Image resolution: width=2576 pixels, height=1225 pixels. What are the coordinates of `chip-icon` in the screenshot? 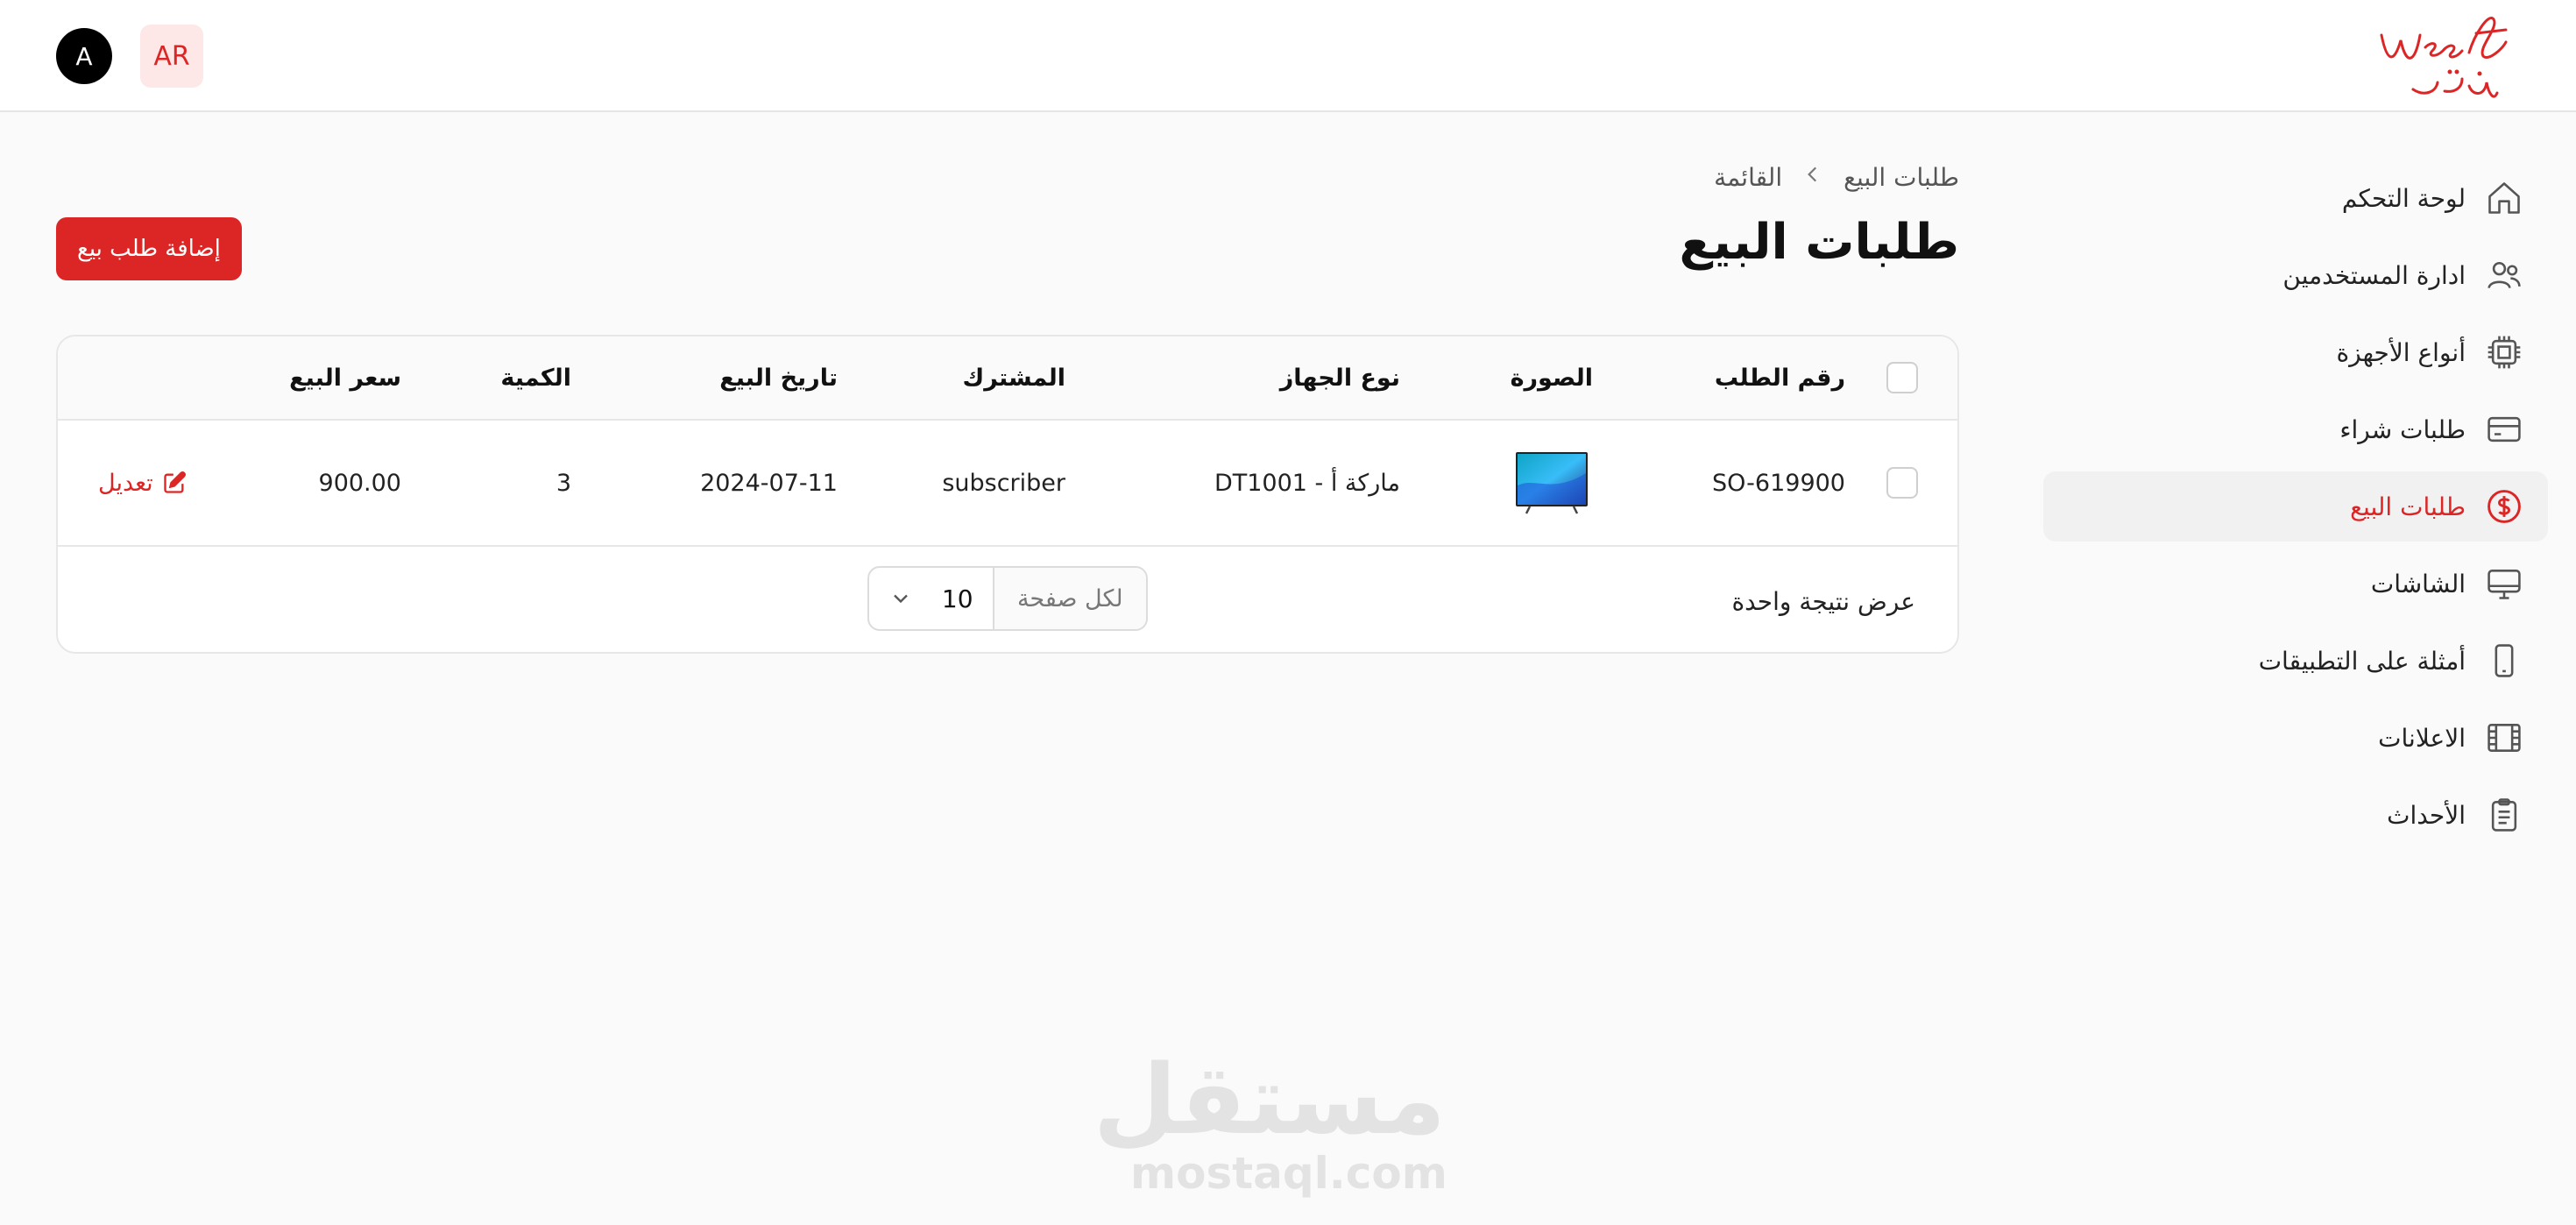 It's located at (2504, 352).